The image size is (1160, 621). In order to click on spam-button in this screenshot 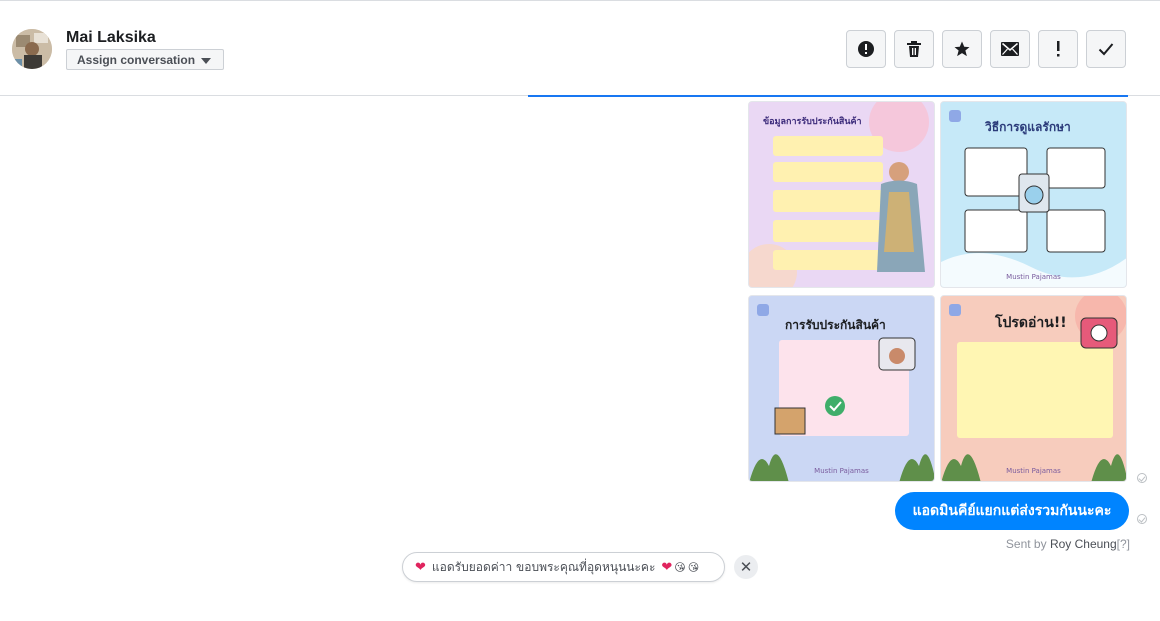, I will do `click(866, 49)`.